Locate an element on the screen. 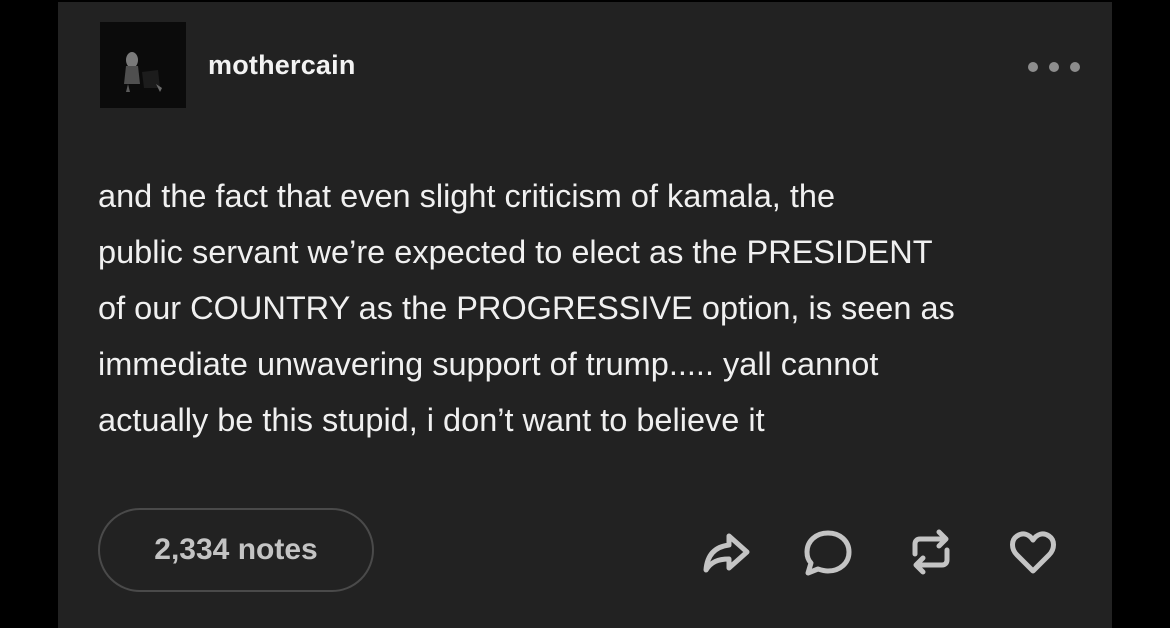 The image size is (1170, 628). post-header: mothercain is located at coordinates (228, 65).